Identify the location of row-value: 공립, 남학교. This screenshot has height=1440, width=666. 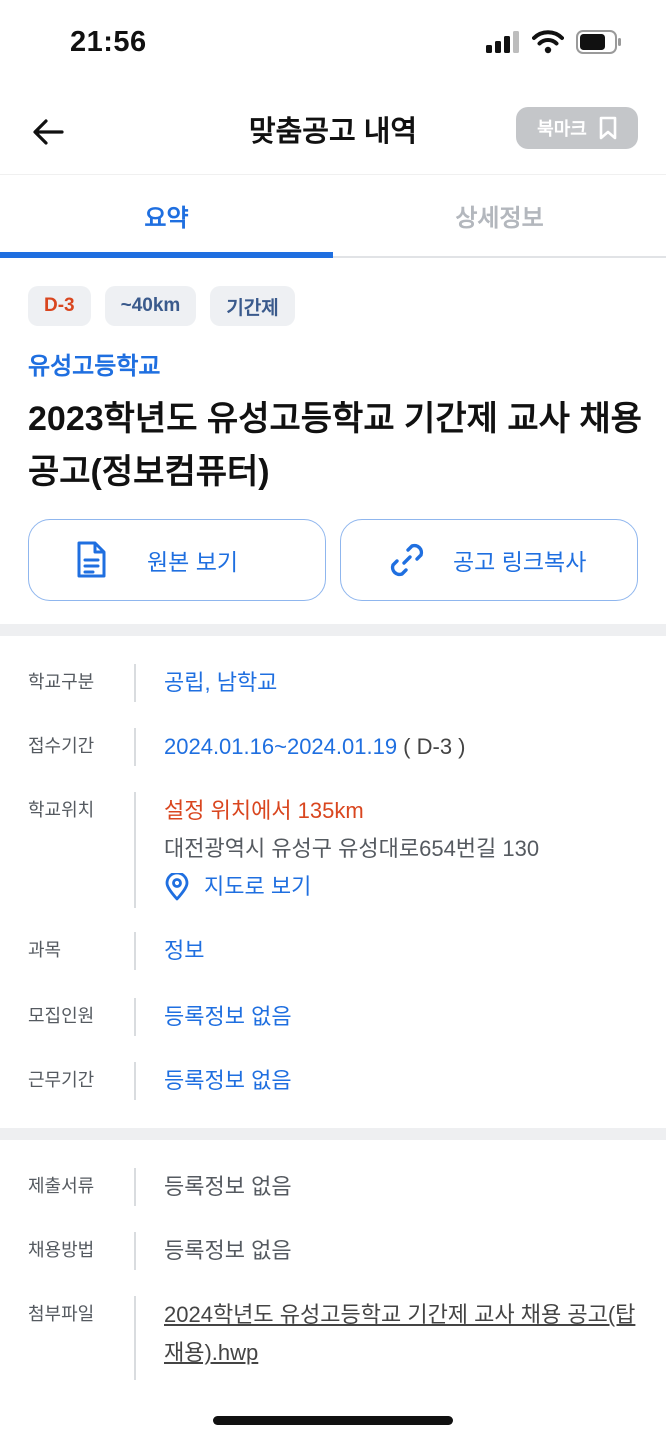
(221, 682).